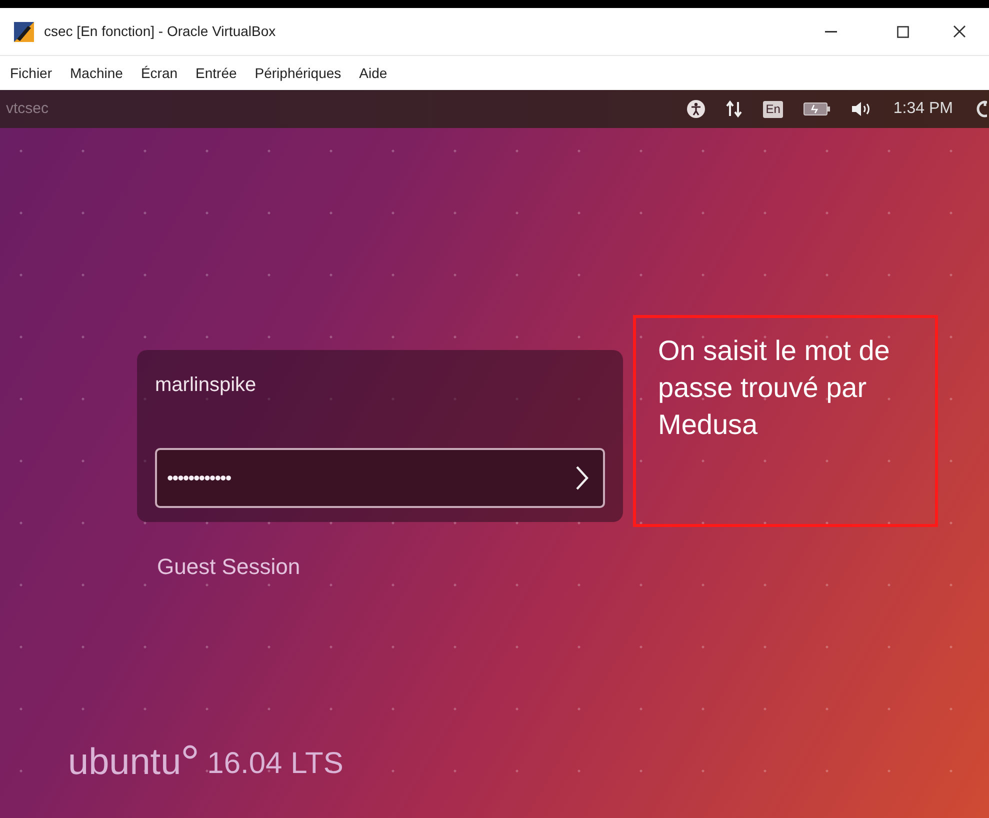 This screenshot has height=818, width=989. I want to click on annotation-text: On saisit le mot de passe trouvé par Medusa, so click(774, 388).